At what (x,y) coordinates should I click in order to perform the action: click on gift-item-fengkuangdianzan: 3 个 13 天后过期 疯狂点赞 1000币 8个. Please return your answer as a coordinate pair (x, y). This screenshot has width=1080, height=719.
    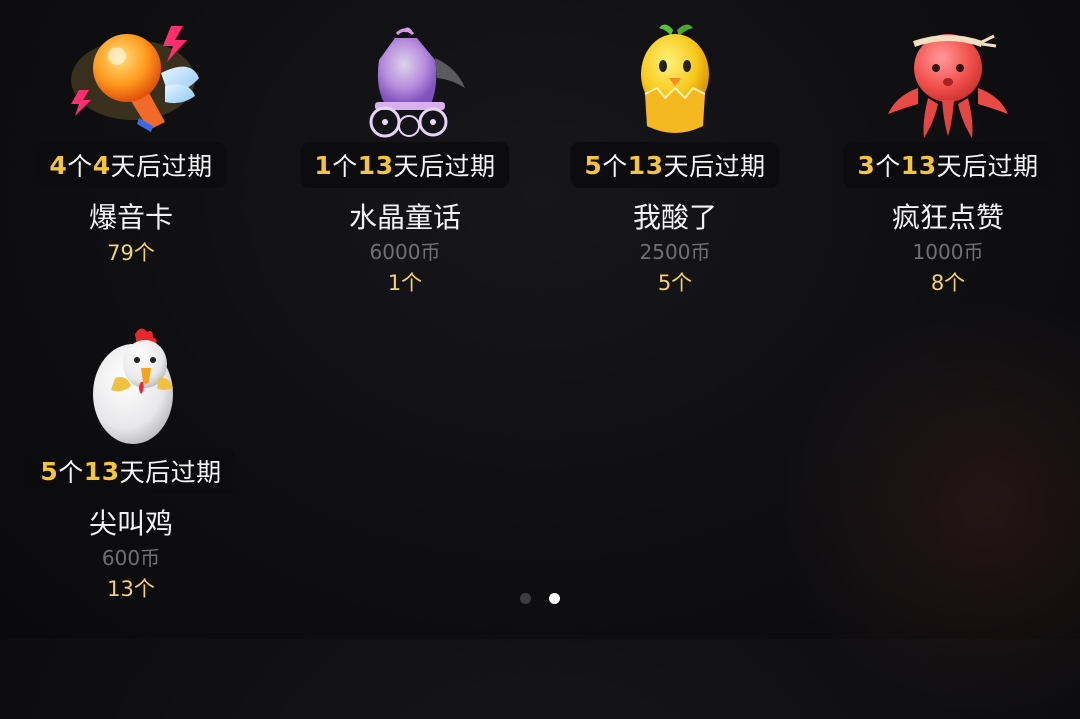
    Looking at the image, I should click on (948, 158).